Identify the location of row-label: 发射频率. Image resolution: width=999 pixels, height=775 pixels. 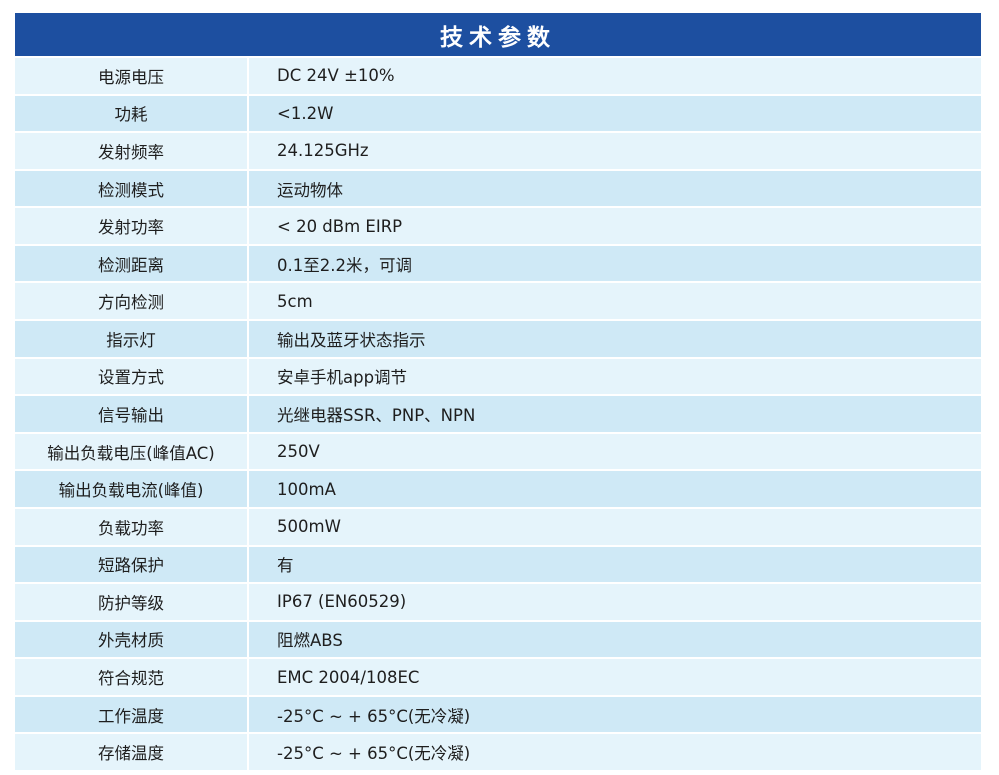
(132, 151).